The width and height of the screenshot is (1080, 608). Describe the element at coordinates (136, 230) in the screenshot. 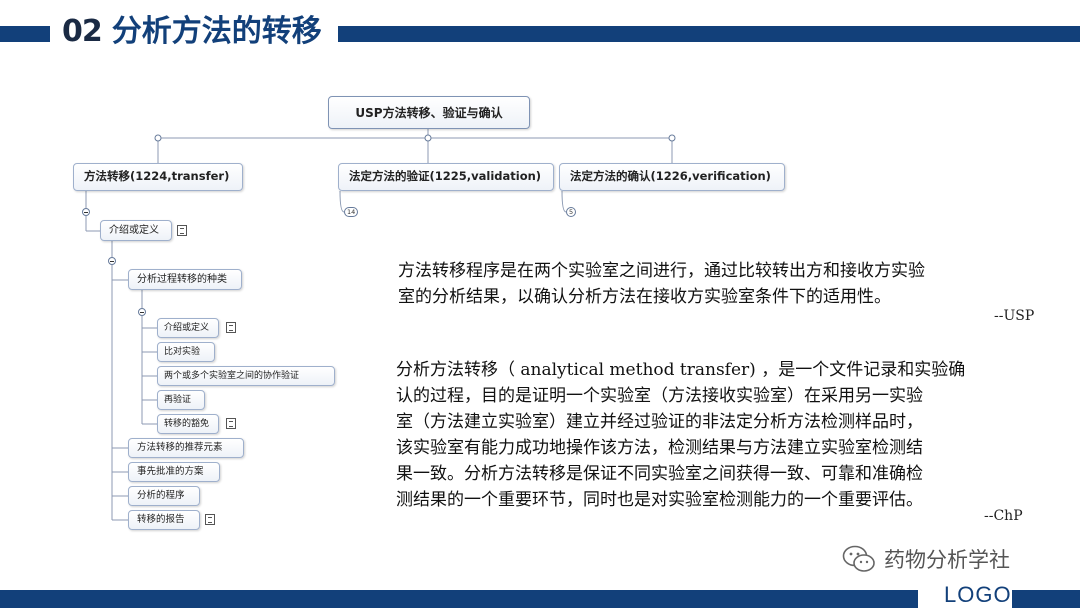

I see `node-intro: 介绍或定义` at that location.